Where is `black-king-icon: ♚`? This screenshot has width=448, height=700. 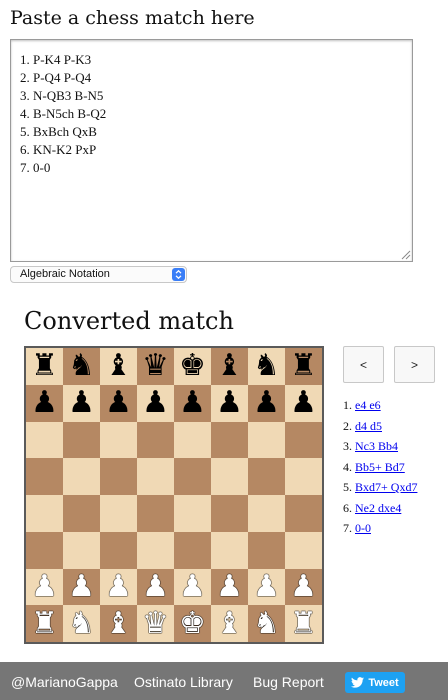 black-king-icon: ♚ is located at coordinates (192, 366).